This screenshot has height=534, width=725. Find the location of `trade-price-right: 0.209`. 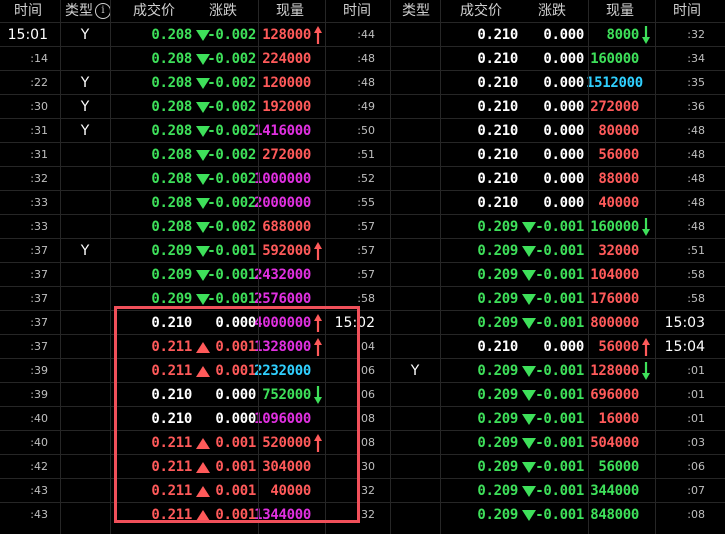

trade-price-right: 0.209 is located at coordinates (497, 515).